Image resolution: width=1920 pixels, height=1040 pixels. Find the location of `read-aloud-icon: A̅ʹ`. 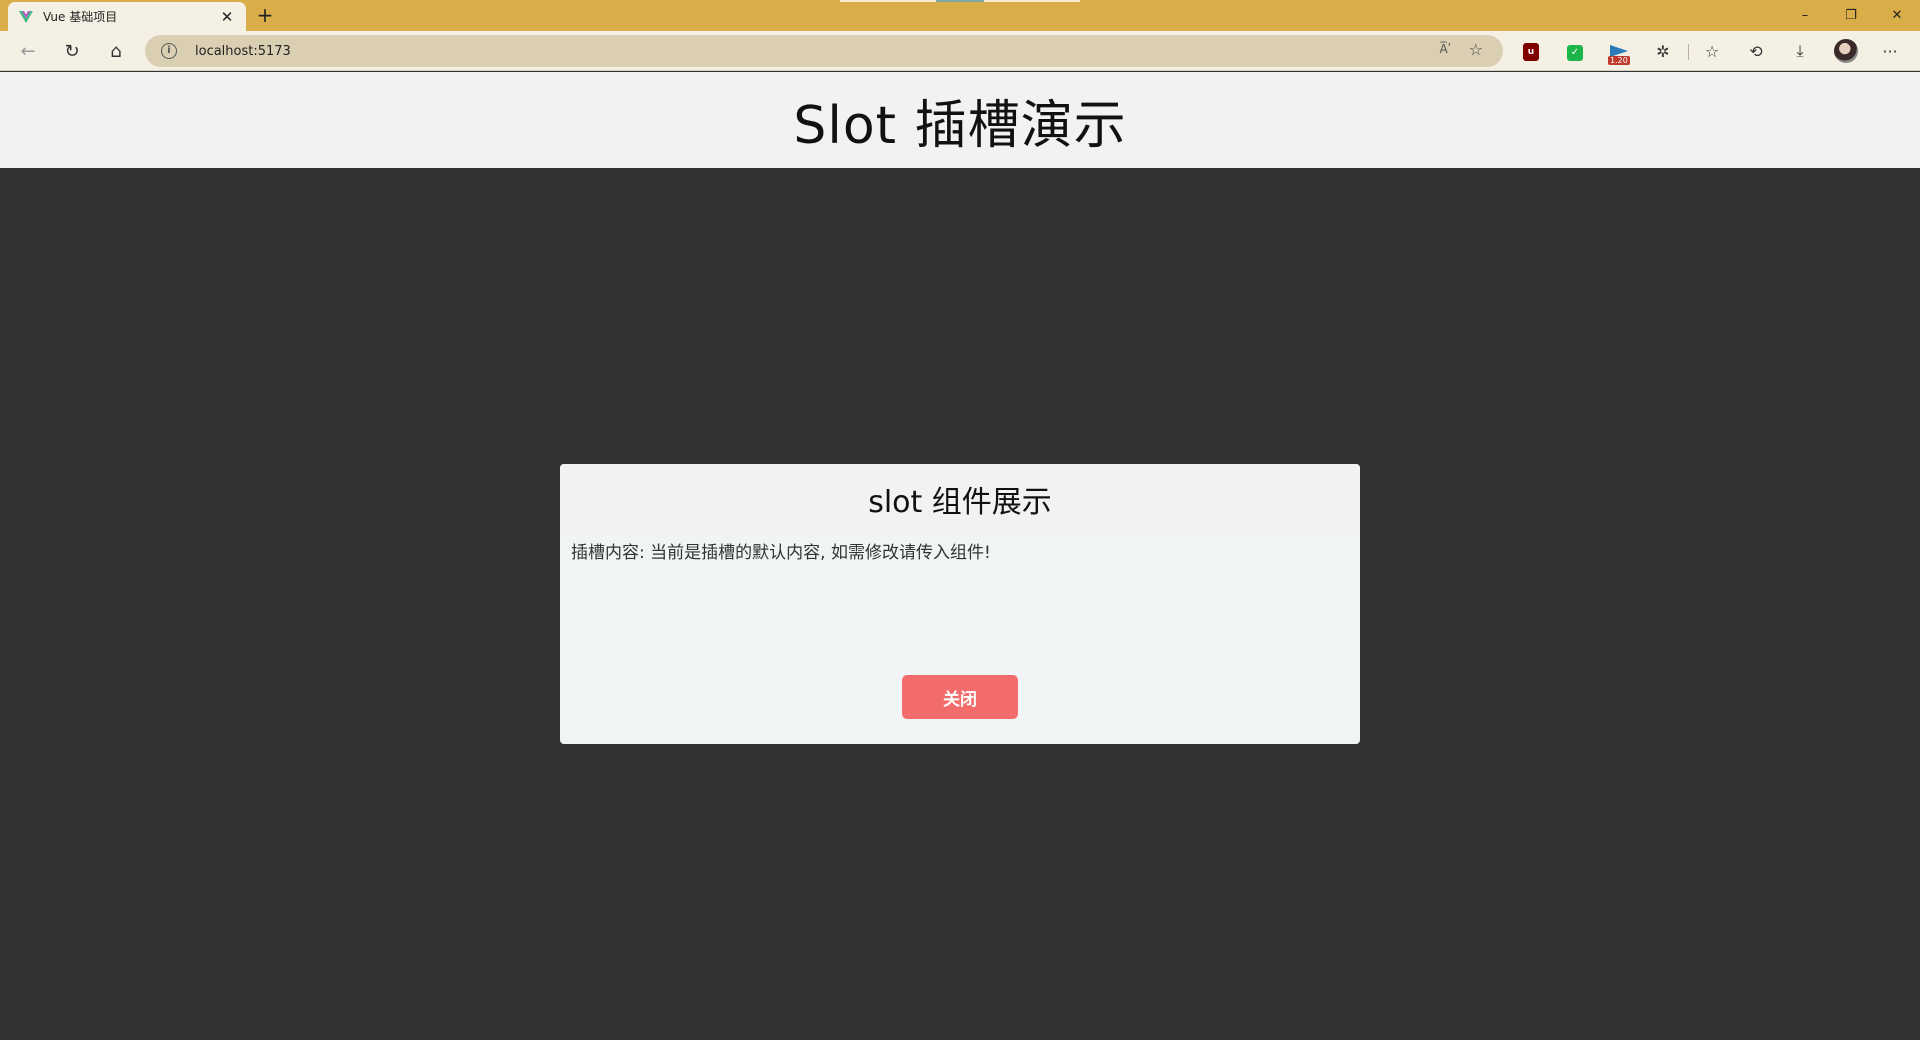

read-aloud-icon: A̅ʹ is located at coordinates (1445, 49).